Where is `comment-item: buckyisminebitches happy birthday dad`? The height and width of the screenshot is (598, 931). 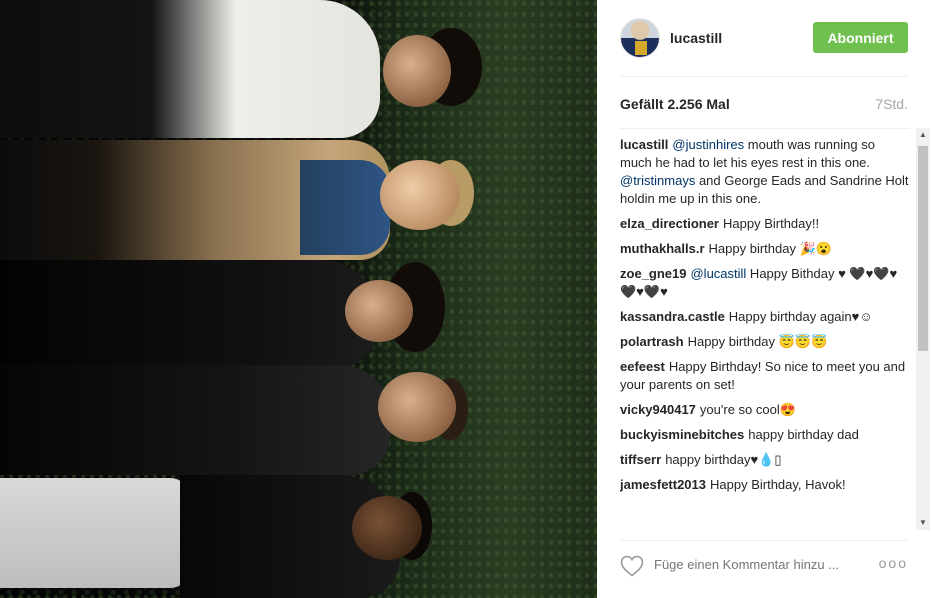
comment-item: buckyisminebitches happy birthday dad is located at coordinates (765, 435).